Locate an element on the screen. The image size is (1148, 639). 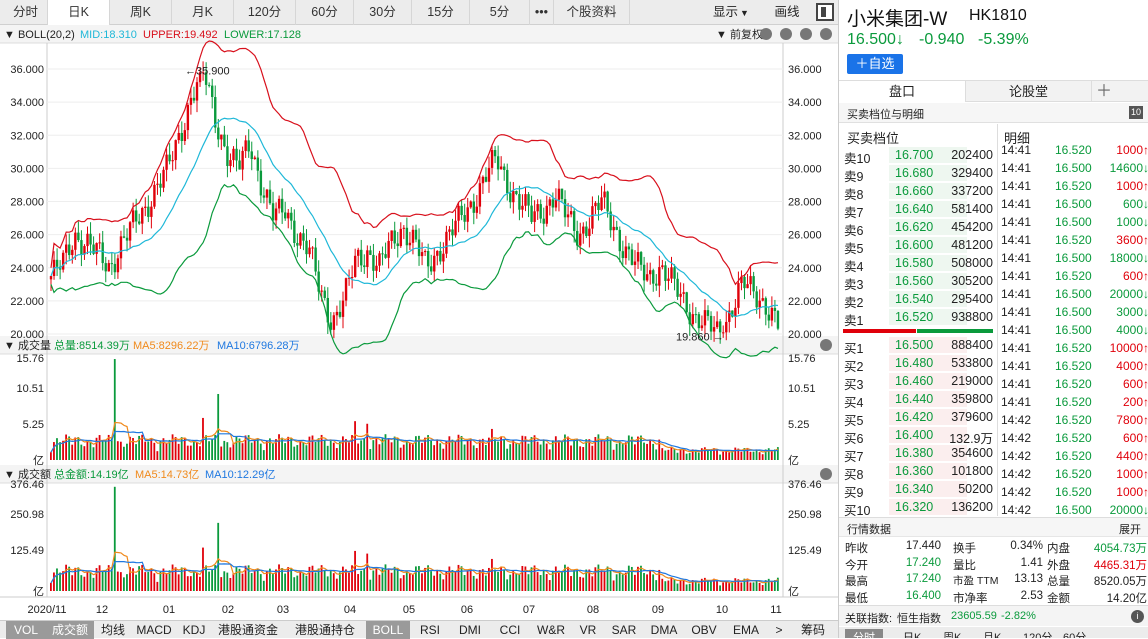
tick-volume: 1000↑ is located at coordinates (1132, 492).